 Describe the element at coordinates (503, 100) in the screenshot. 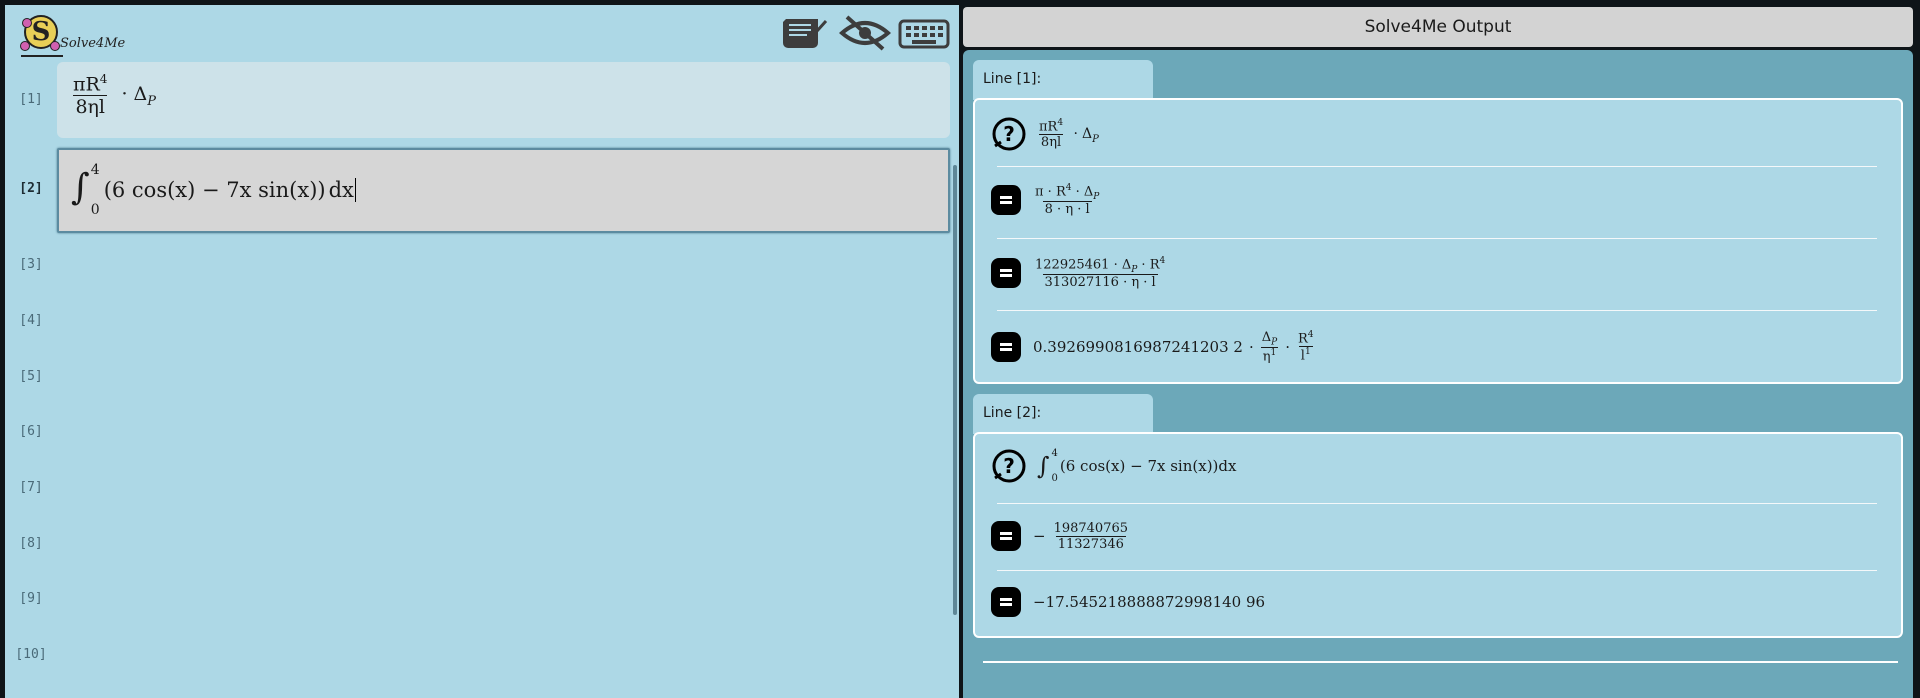

I see `editor-line-1: πR4 8ηl · ΔP` at that location.